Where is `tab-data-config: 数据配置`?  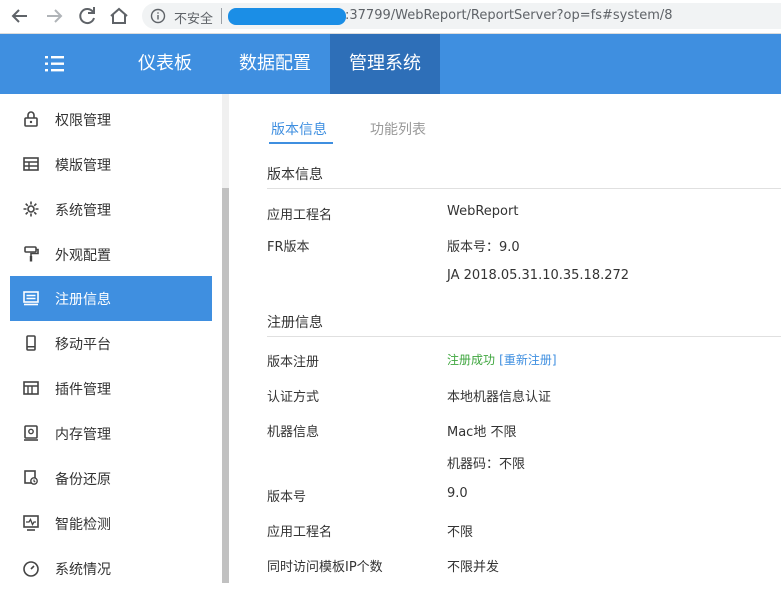 tab-data-config: 数据配置 is located at coordinates (275, 64).